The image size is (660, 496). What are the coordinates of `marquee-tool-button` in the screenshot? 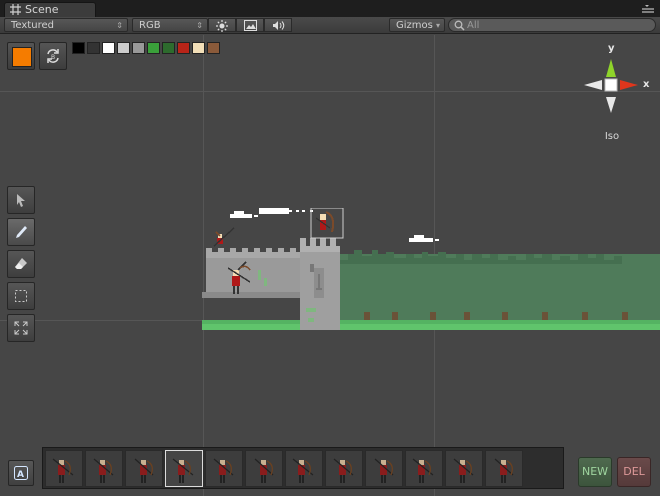 It's located at (21, 296).